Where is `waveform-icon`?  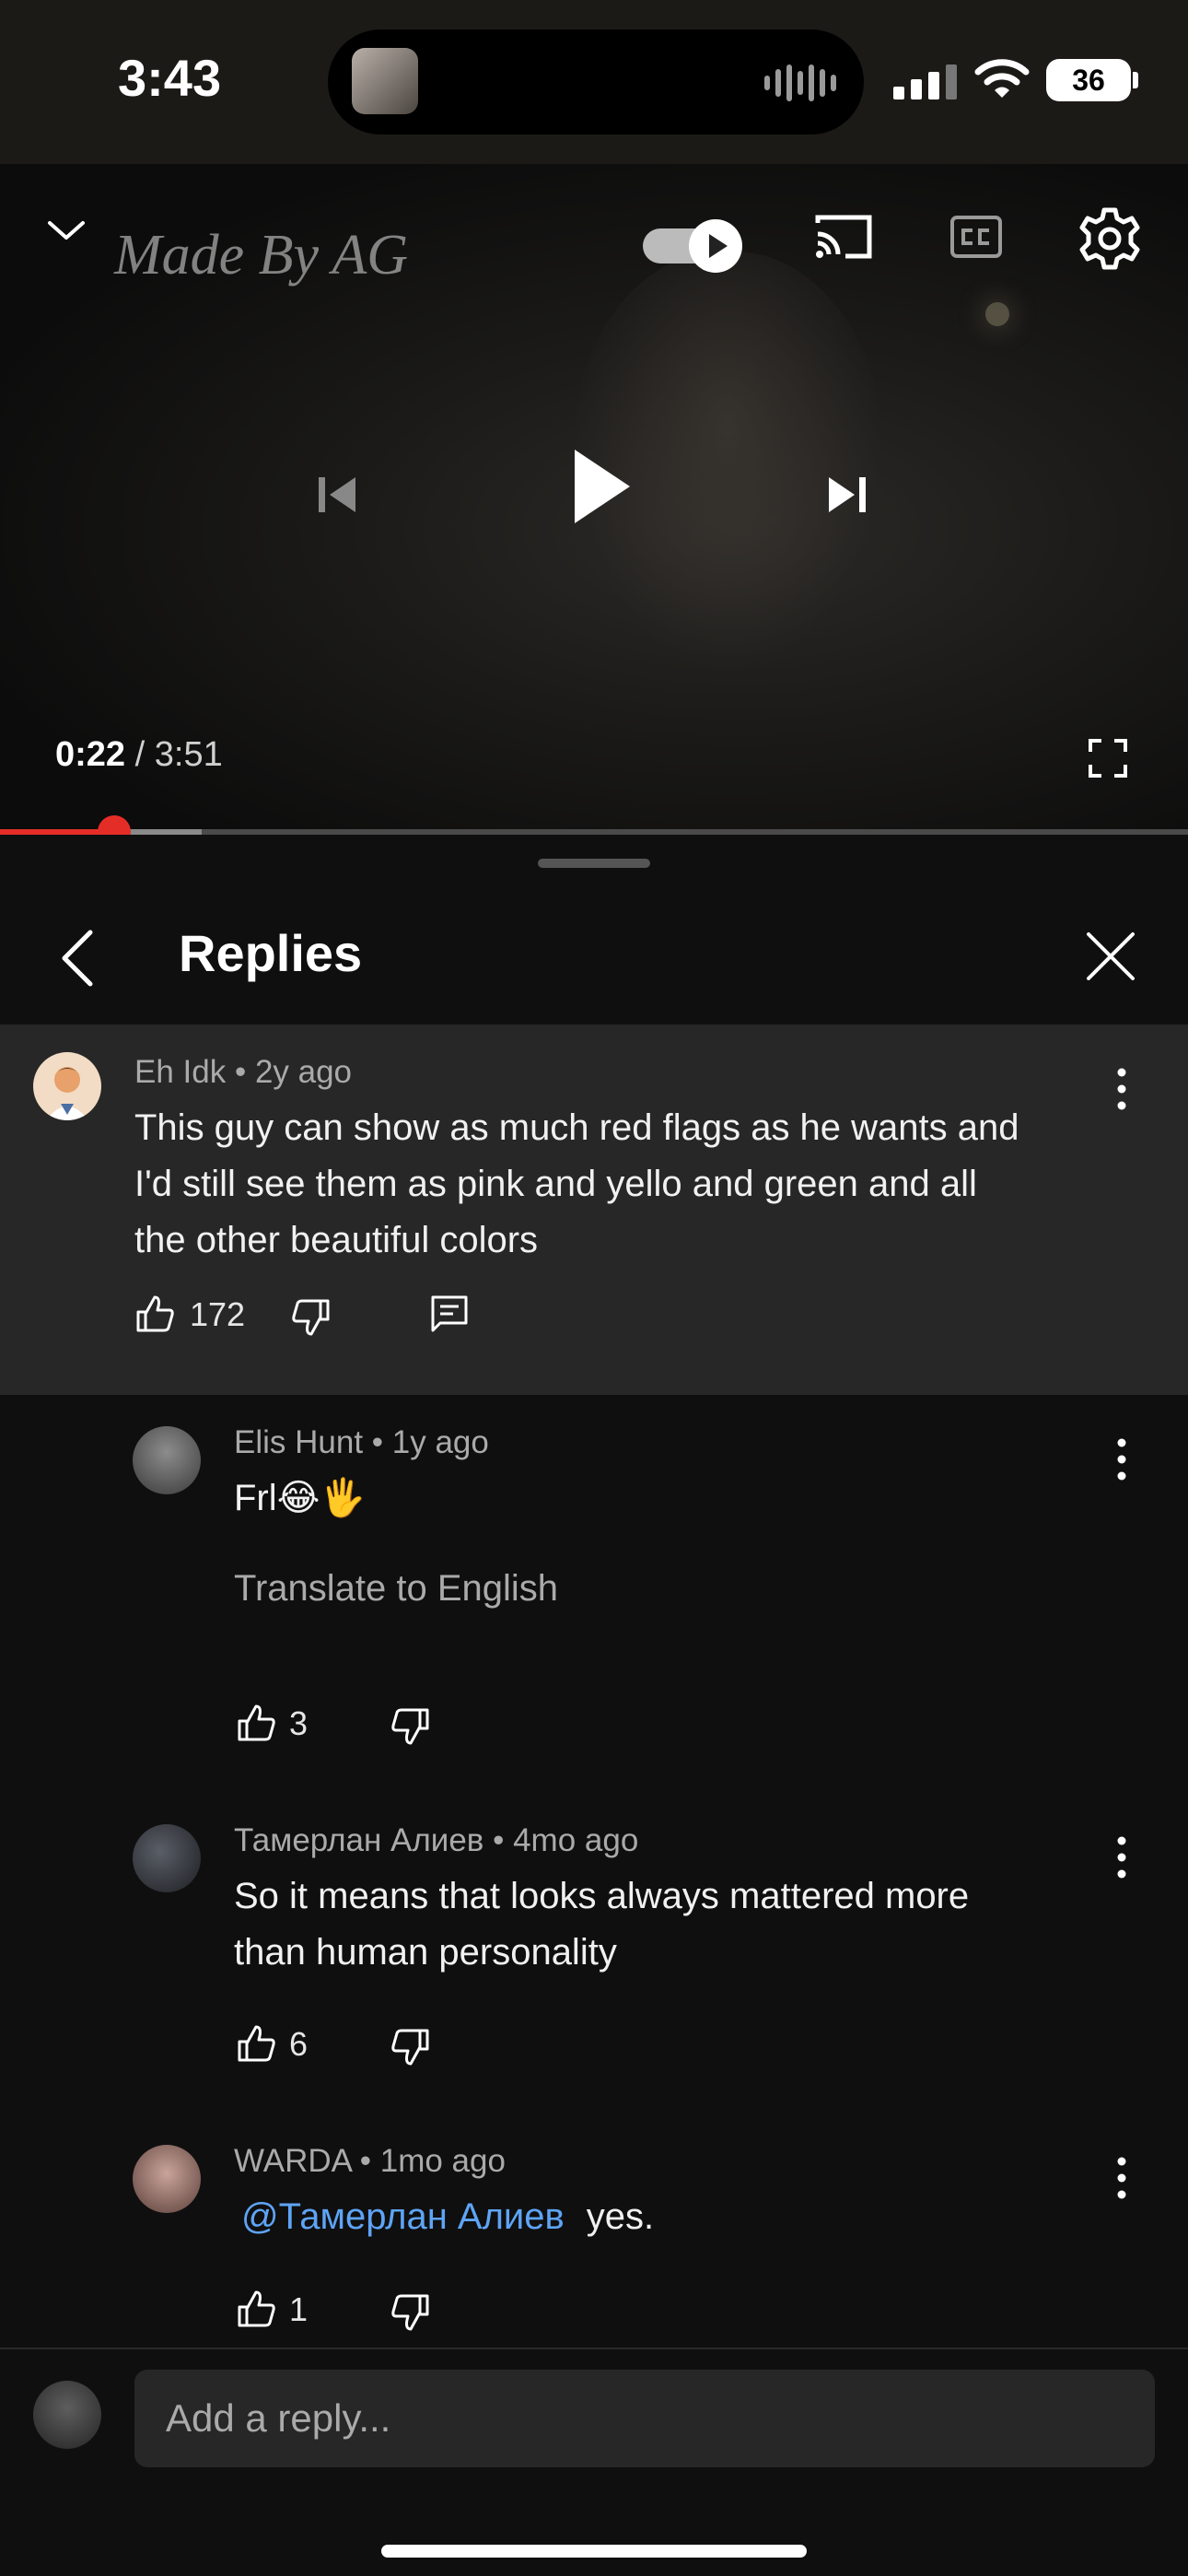 waveform-icon is located at coordinates (800, 83).